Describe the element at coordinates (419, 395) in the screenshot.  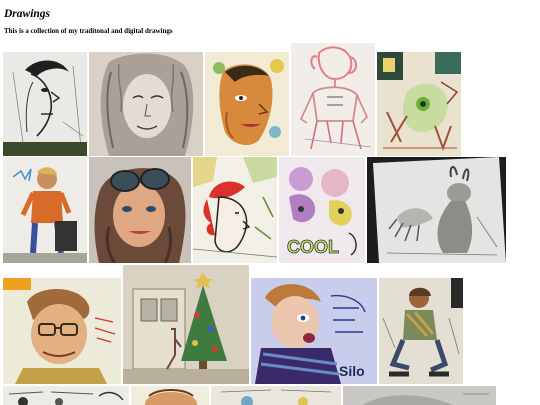
I see `gallery-image-grey-drawing-partial` at that location.